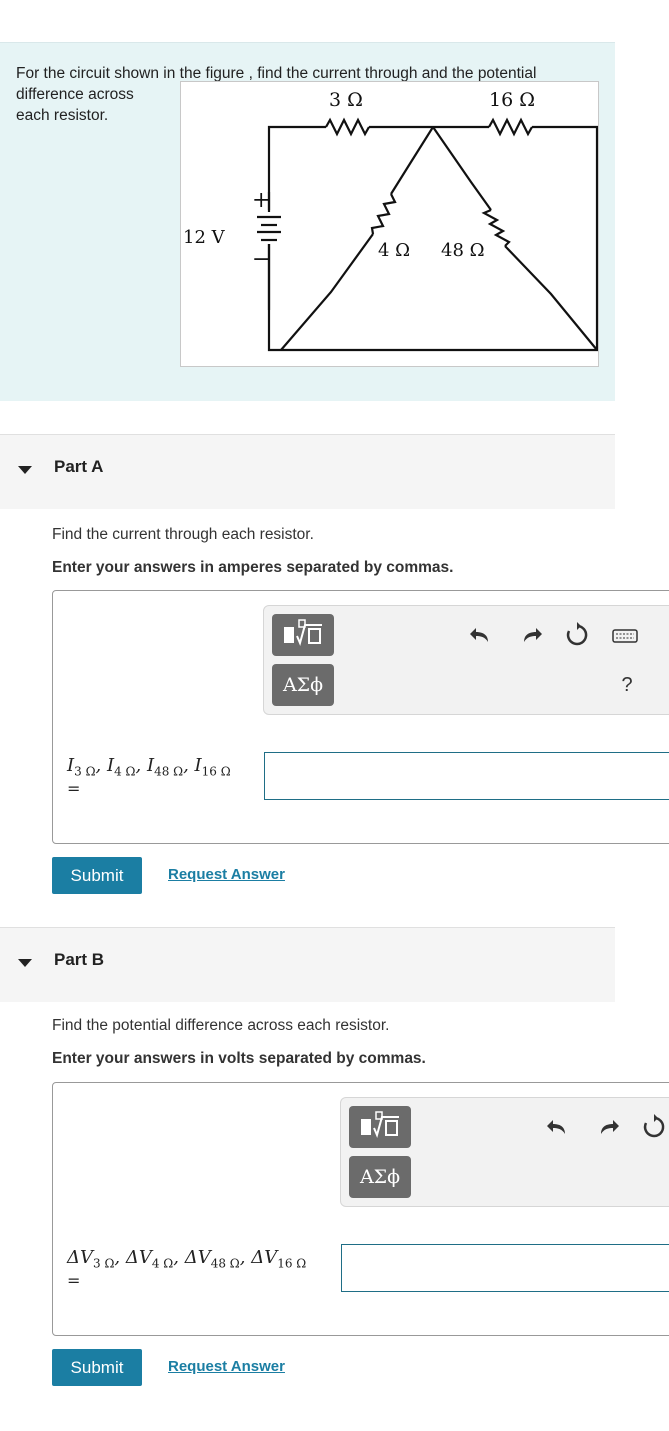 The width and height of the screenshot is (669, 1431). What do you see at coordinates (627, 685) in the screenshot?
I see `help-icon: ?` at bounding box center [627, 685].